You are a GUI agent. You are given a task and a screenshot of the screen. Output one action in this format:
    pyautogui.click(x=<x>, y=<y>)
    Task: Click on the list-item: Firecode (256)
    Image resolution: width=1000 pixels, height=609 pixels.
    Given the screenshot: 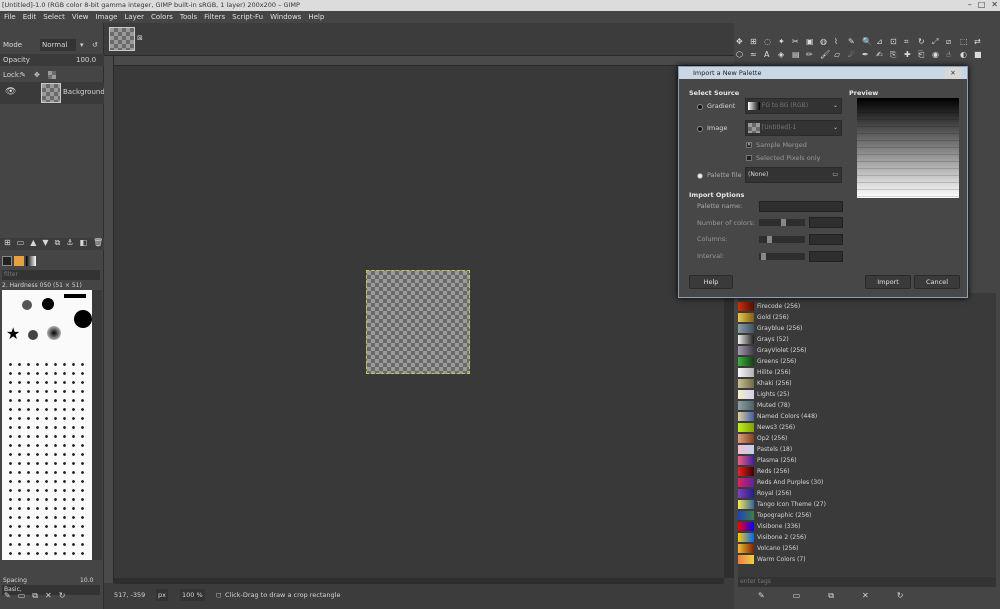 What is the action you would take?
    pyautogui.click(x=863, y=306)
    